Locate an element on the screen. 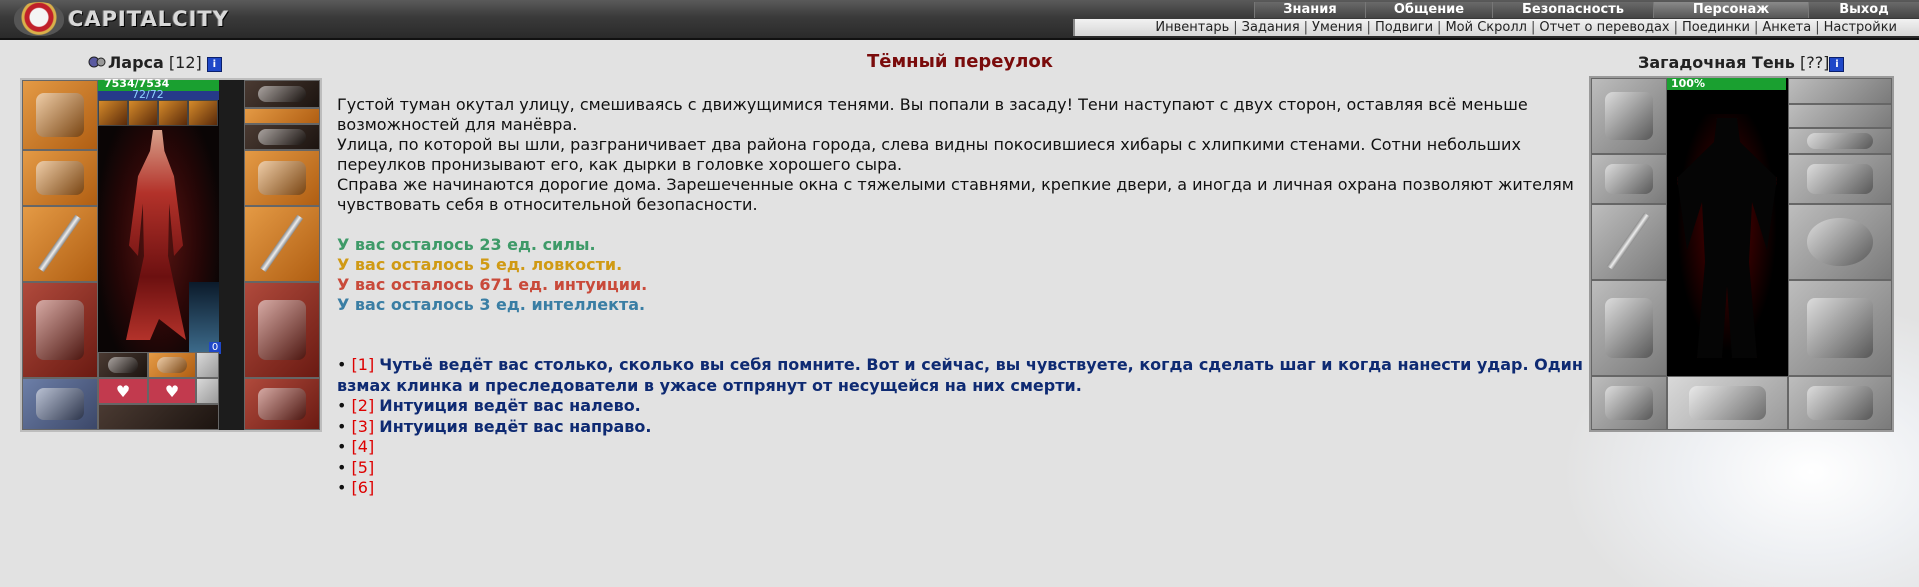  stat-intuition: У вас осталось 671 ед. интуиции. is located at coordinates (492, 284).